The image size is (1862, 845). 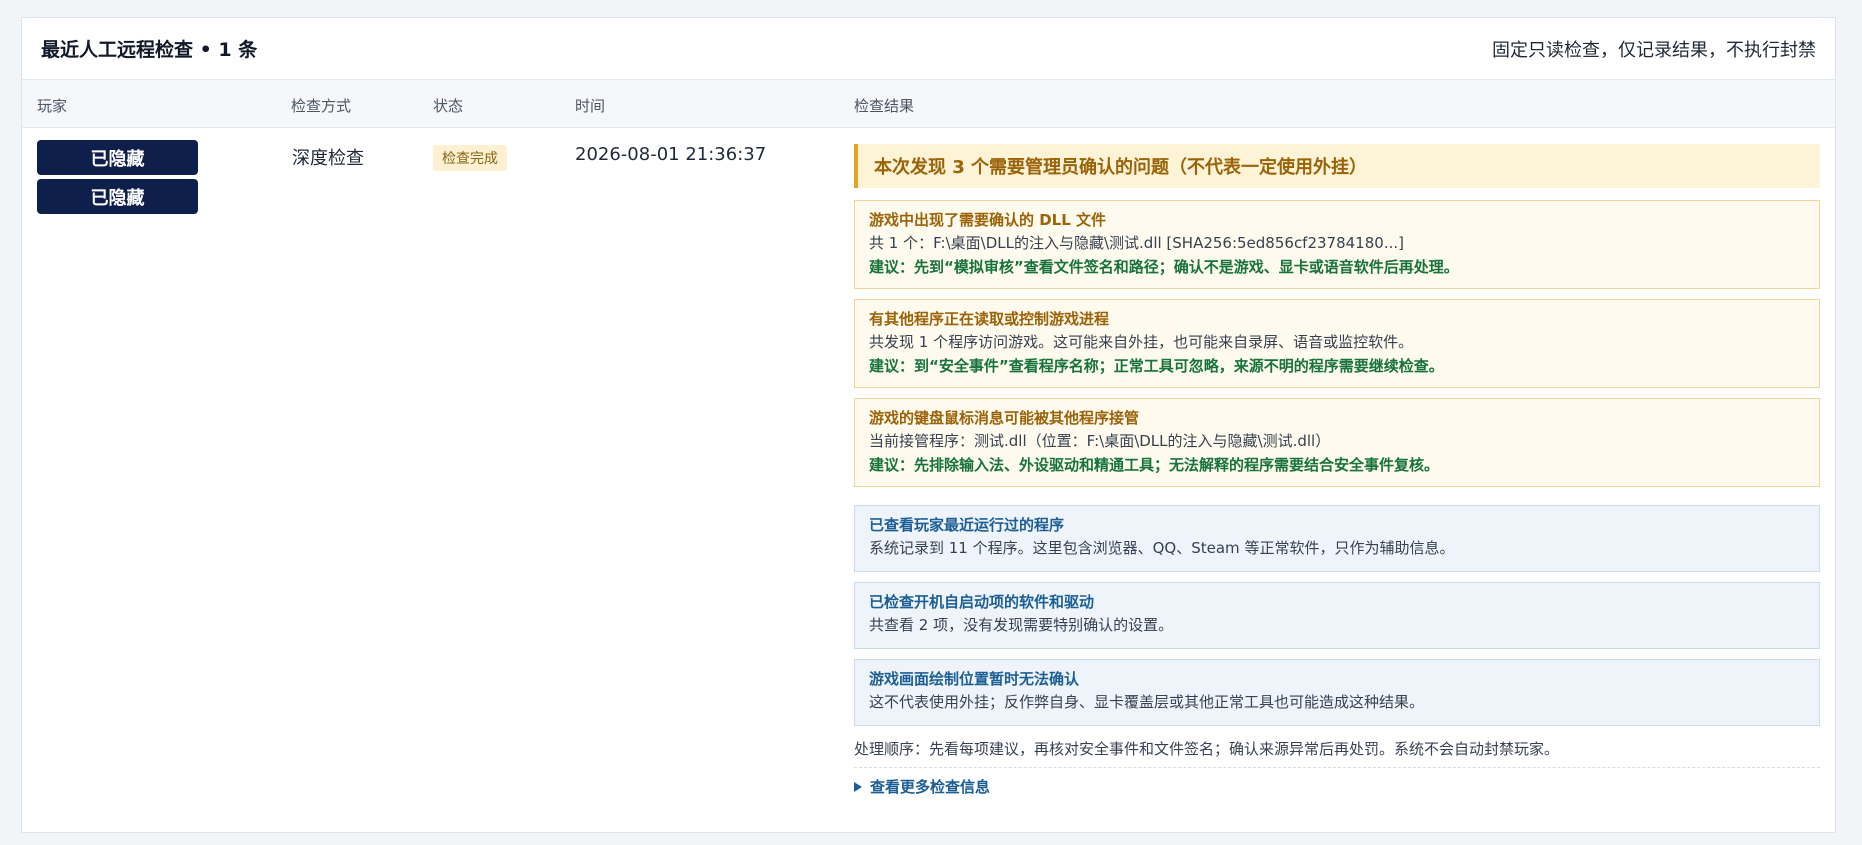 What do you see at coordinates (982, 602) in the screenshot?
I see `info-title: 已检查开机自启动项的软件和驱动` at bounding box center [982, 602].